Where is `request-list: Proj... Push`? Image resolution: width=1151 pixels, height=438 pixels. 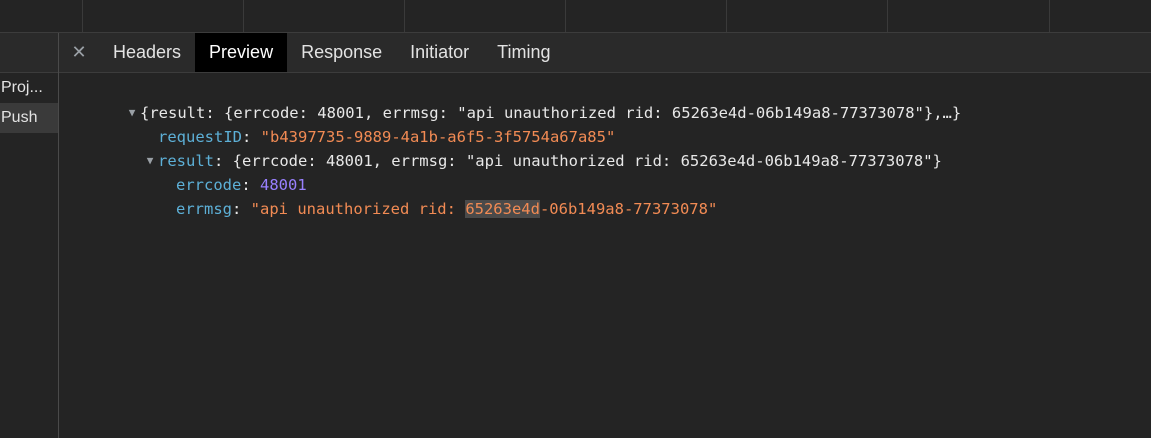
request-list: Proj... Push is located at coordinates (29, 235).